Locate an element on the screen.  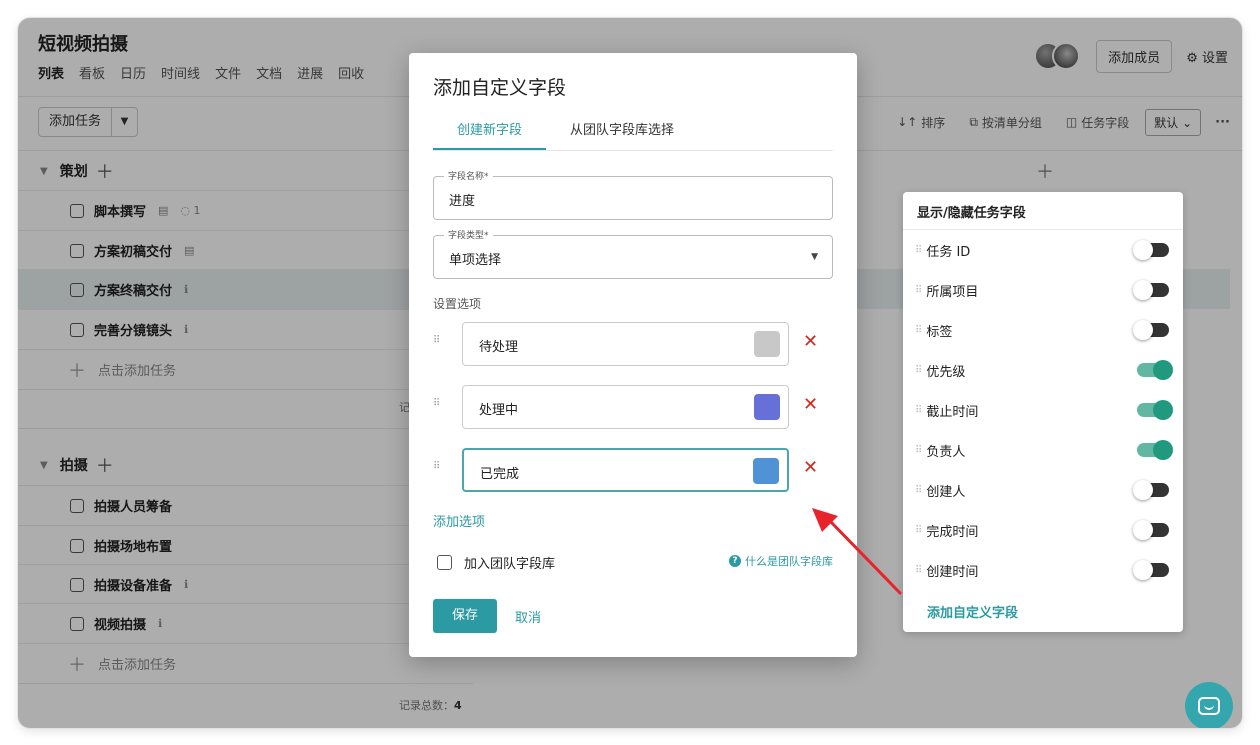
option-text: 处理中 is located at coordinates (499, 410).